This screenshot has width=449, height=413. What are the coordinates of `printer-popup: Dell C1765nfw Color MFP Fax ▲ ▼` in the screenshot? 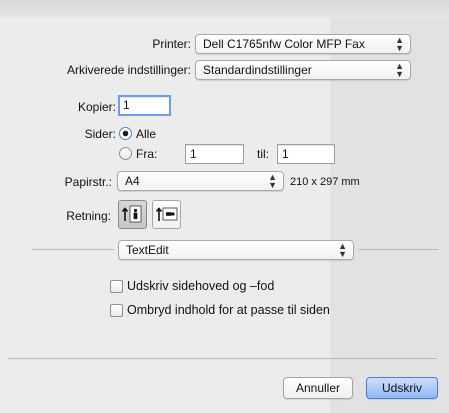 It's located at (303, 44).